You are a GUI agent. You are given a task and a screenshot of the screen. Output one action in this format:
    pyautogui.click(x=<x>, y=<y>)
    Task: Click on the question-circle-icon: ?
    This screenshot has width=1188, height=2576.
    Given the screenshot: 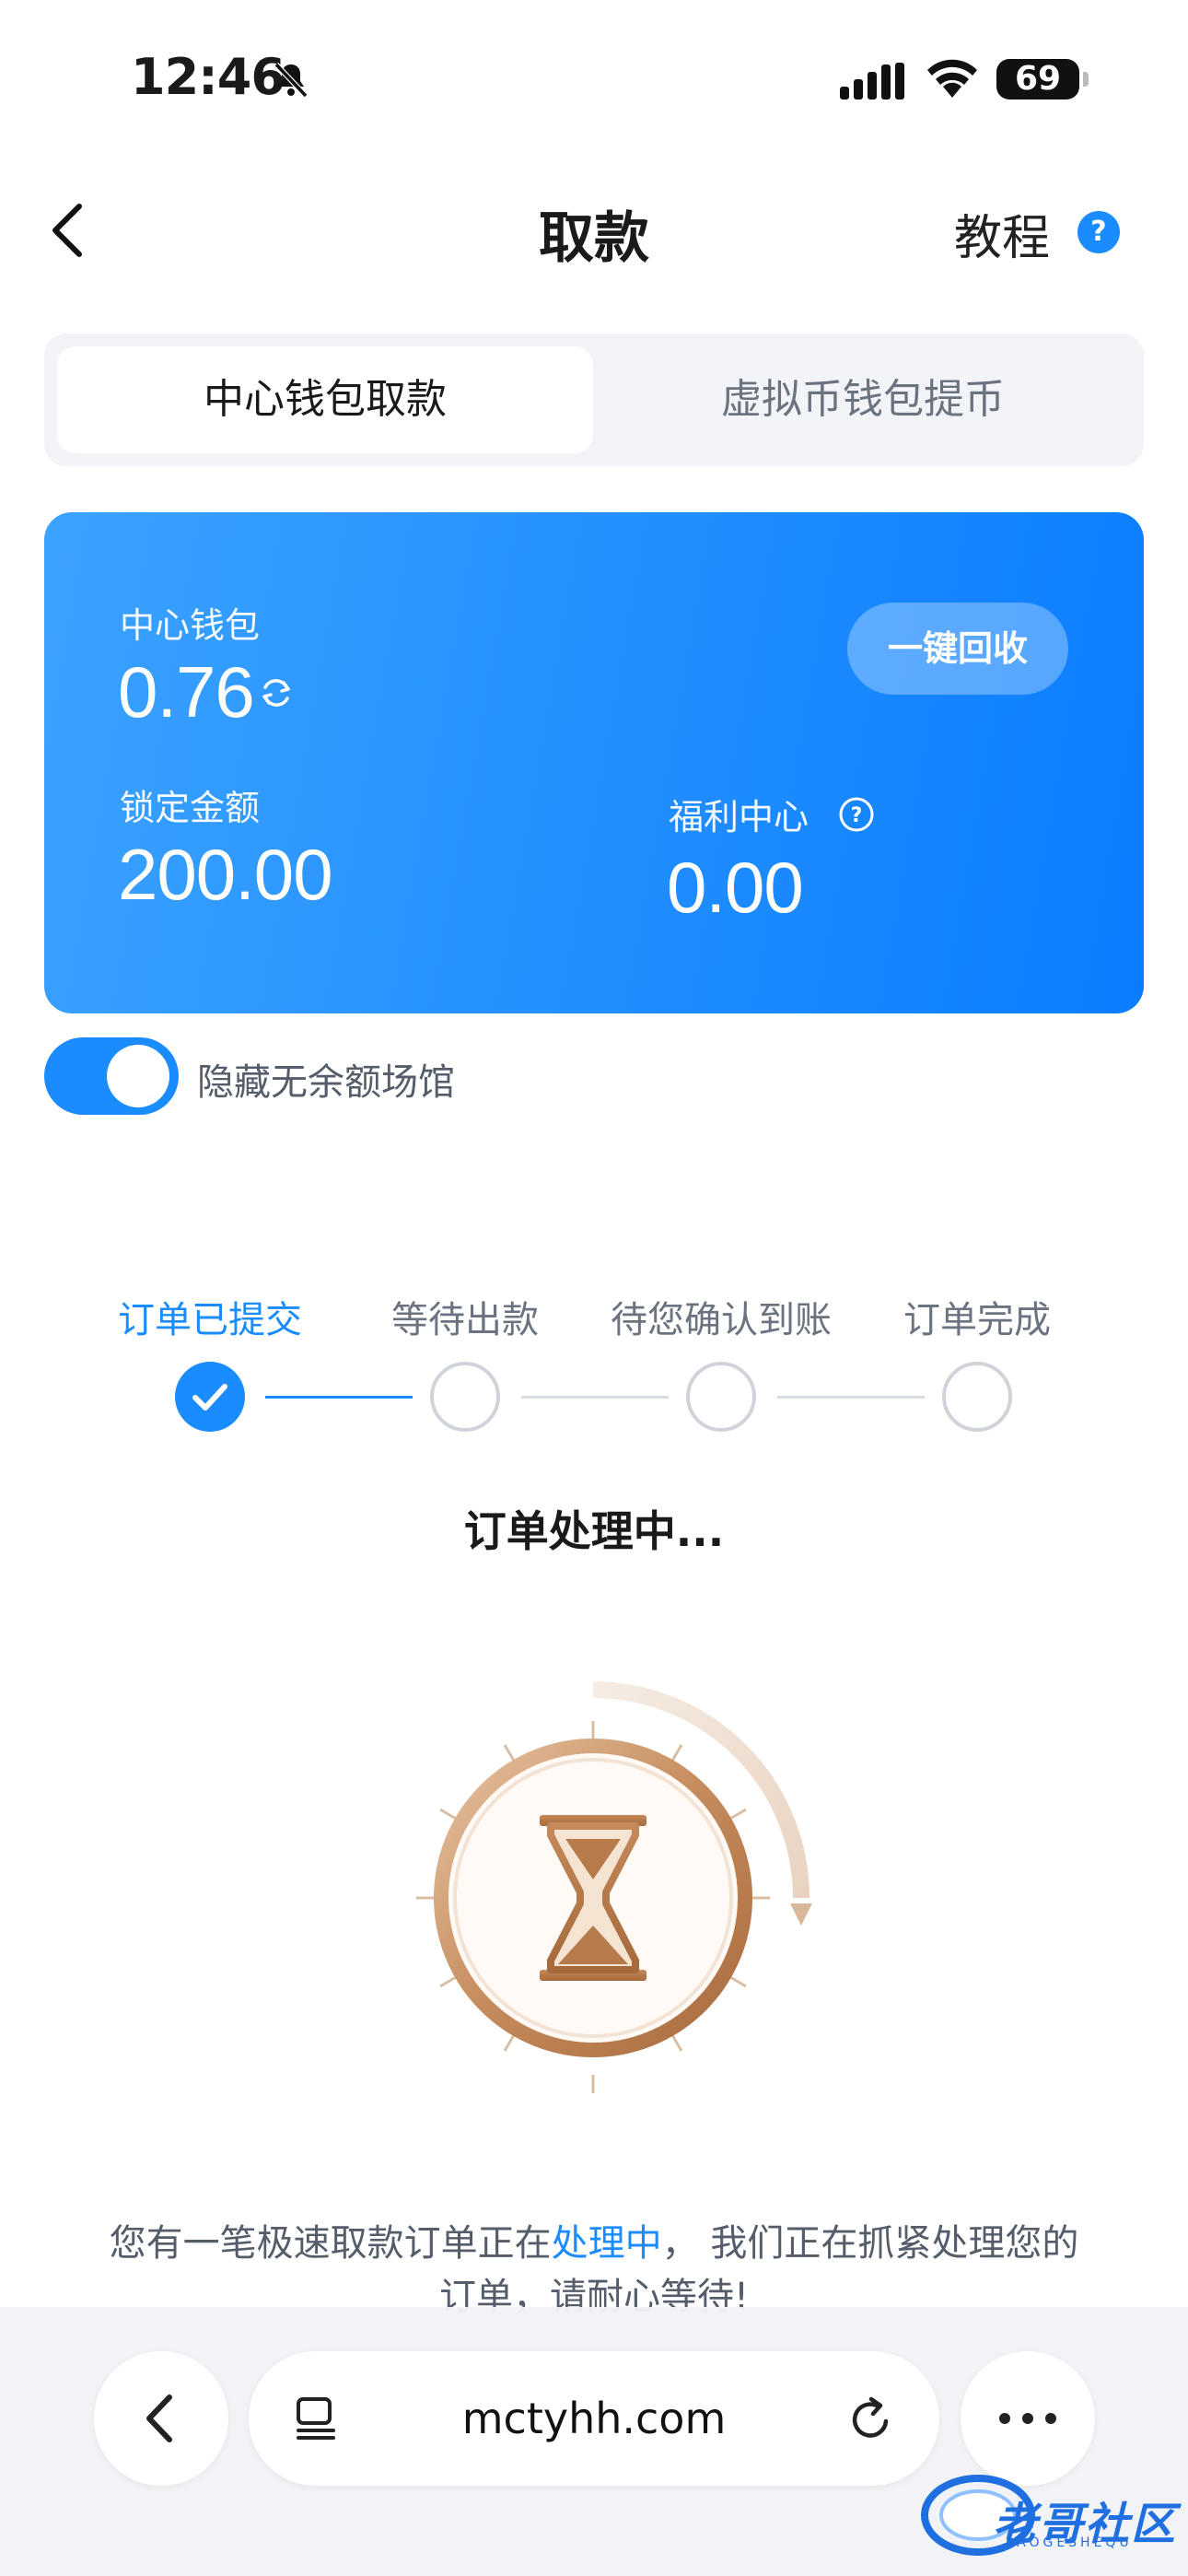 What is the action you would take?
    pyautogui.click(x=856, y=814)
    